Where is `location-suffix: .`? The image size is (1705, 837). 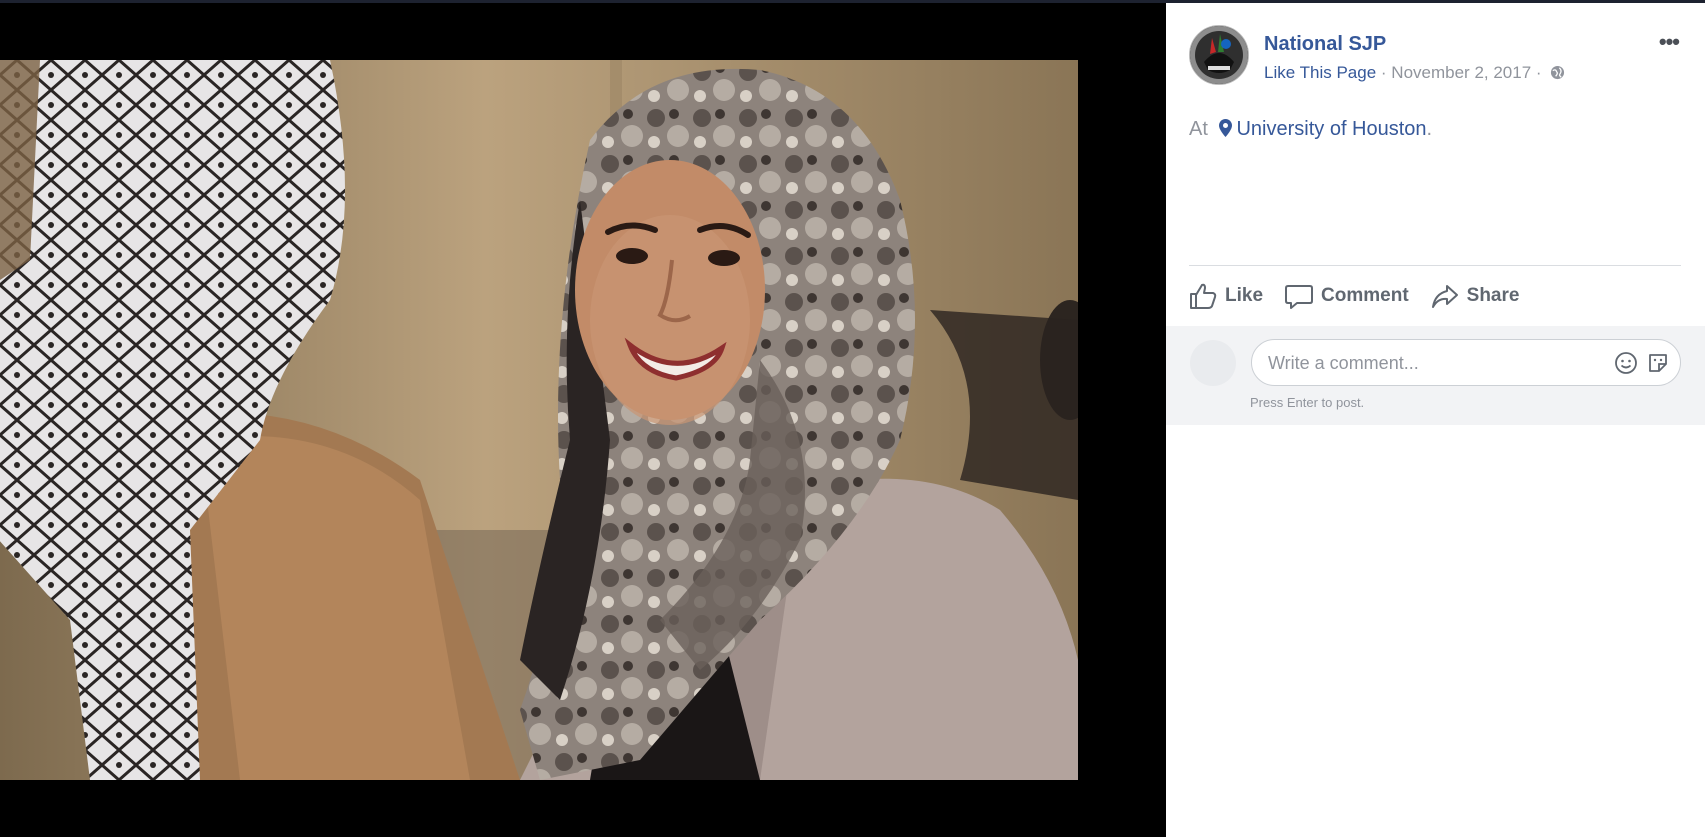 location-suffix: . is located at coordinates (1429, 129).